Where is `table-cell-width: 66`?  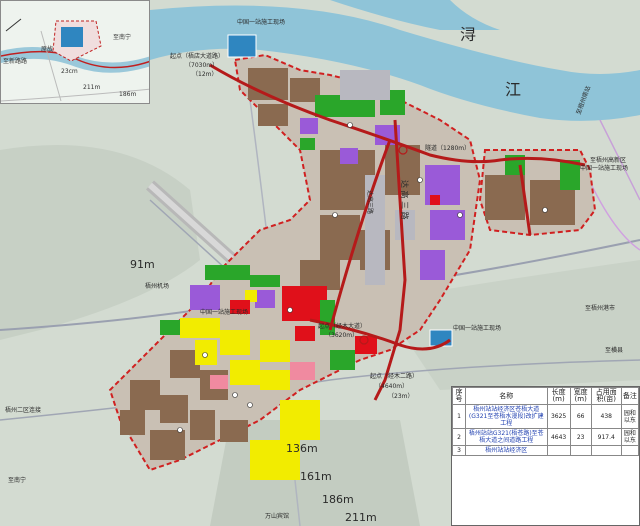 table-cell-width: 66 is located at coordinates (580, 416).